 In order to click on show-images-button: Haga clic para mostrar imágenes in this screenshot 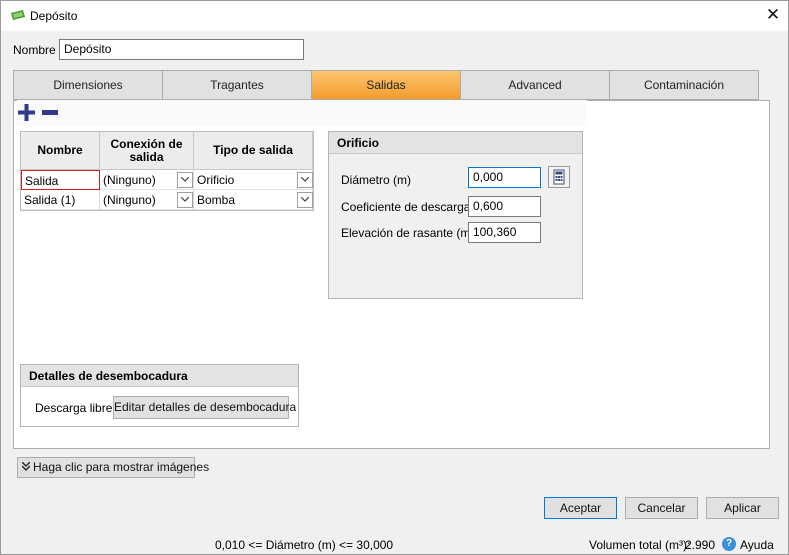, I will do `click(113, 467)`.